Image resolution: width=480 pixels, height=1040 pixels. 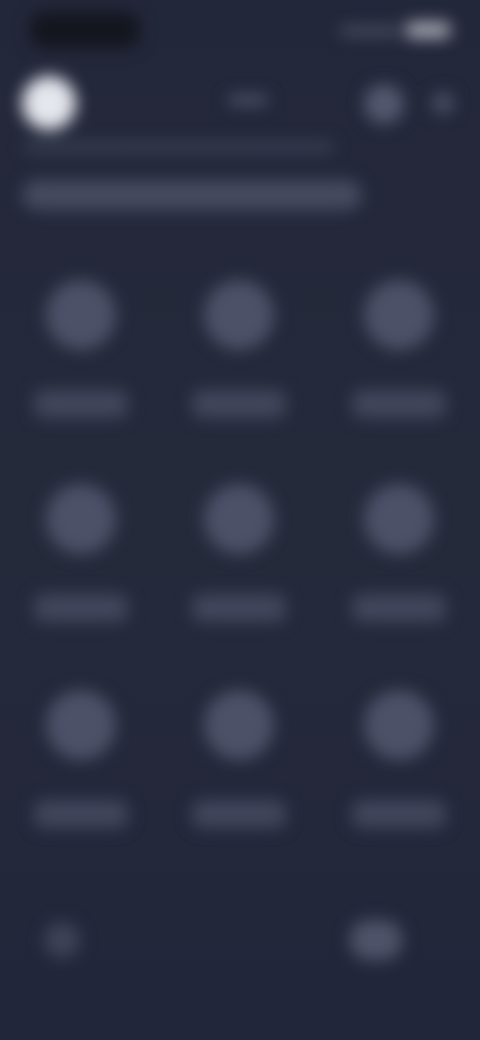 I want to click on nav-right-icon, so click(x=376, y=940).